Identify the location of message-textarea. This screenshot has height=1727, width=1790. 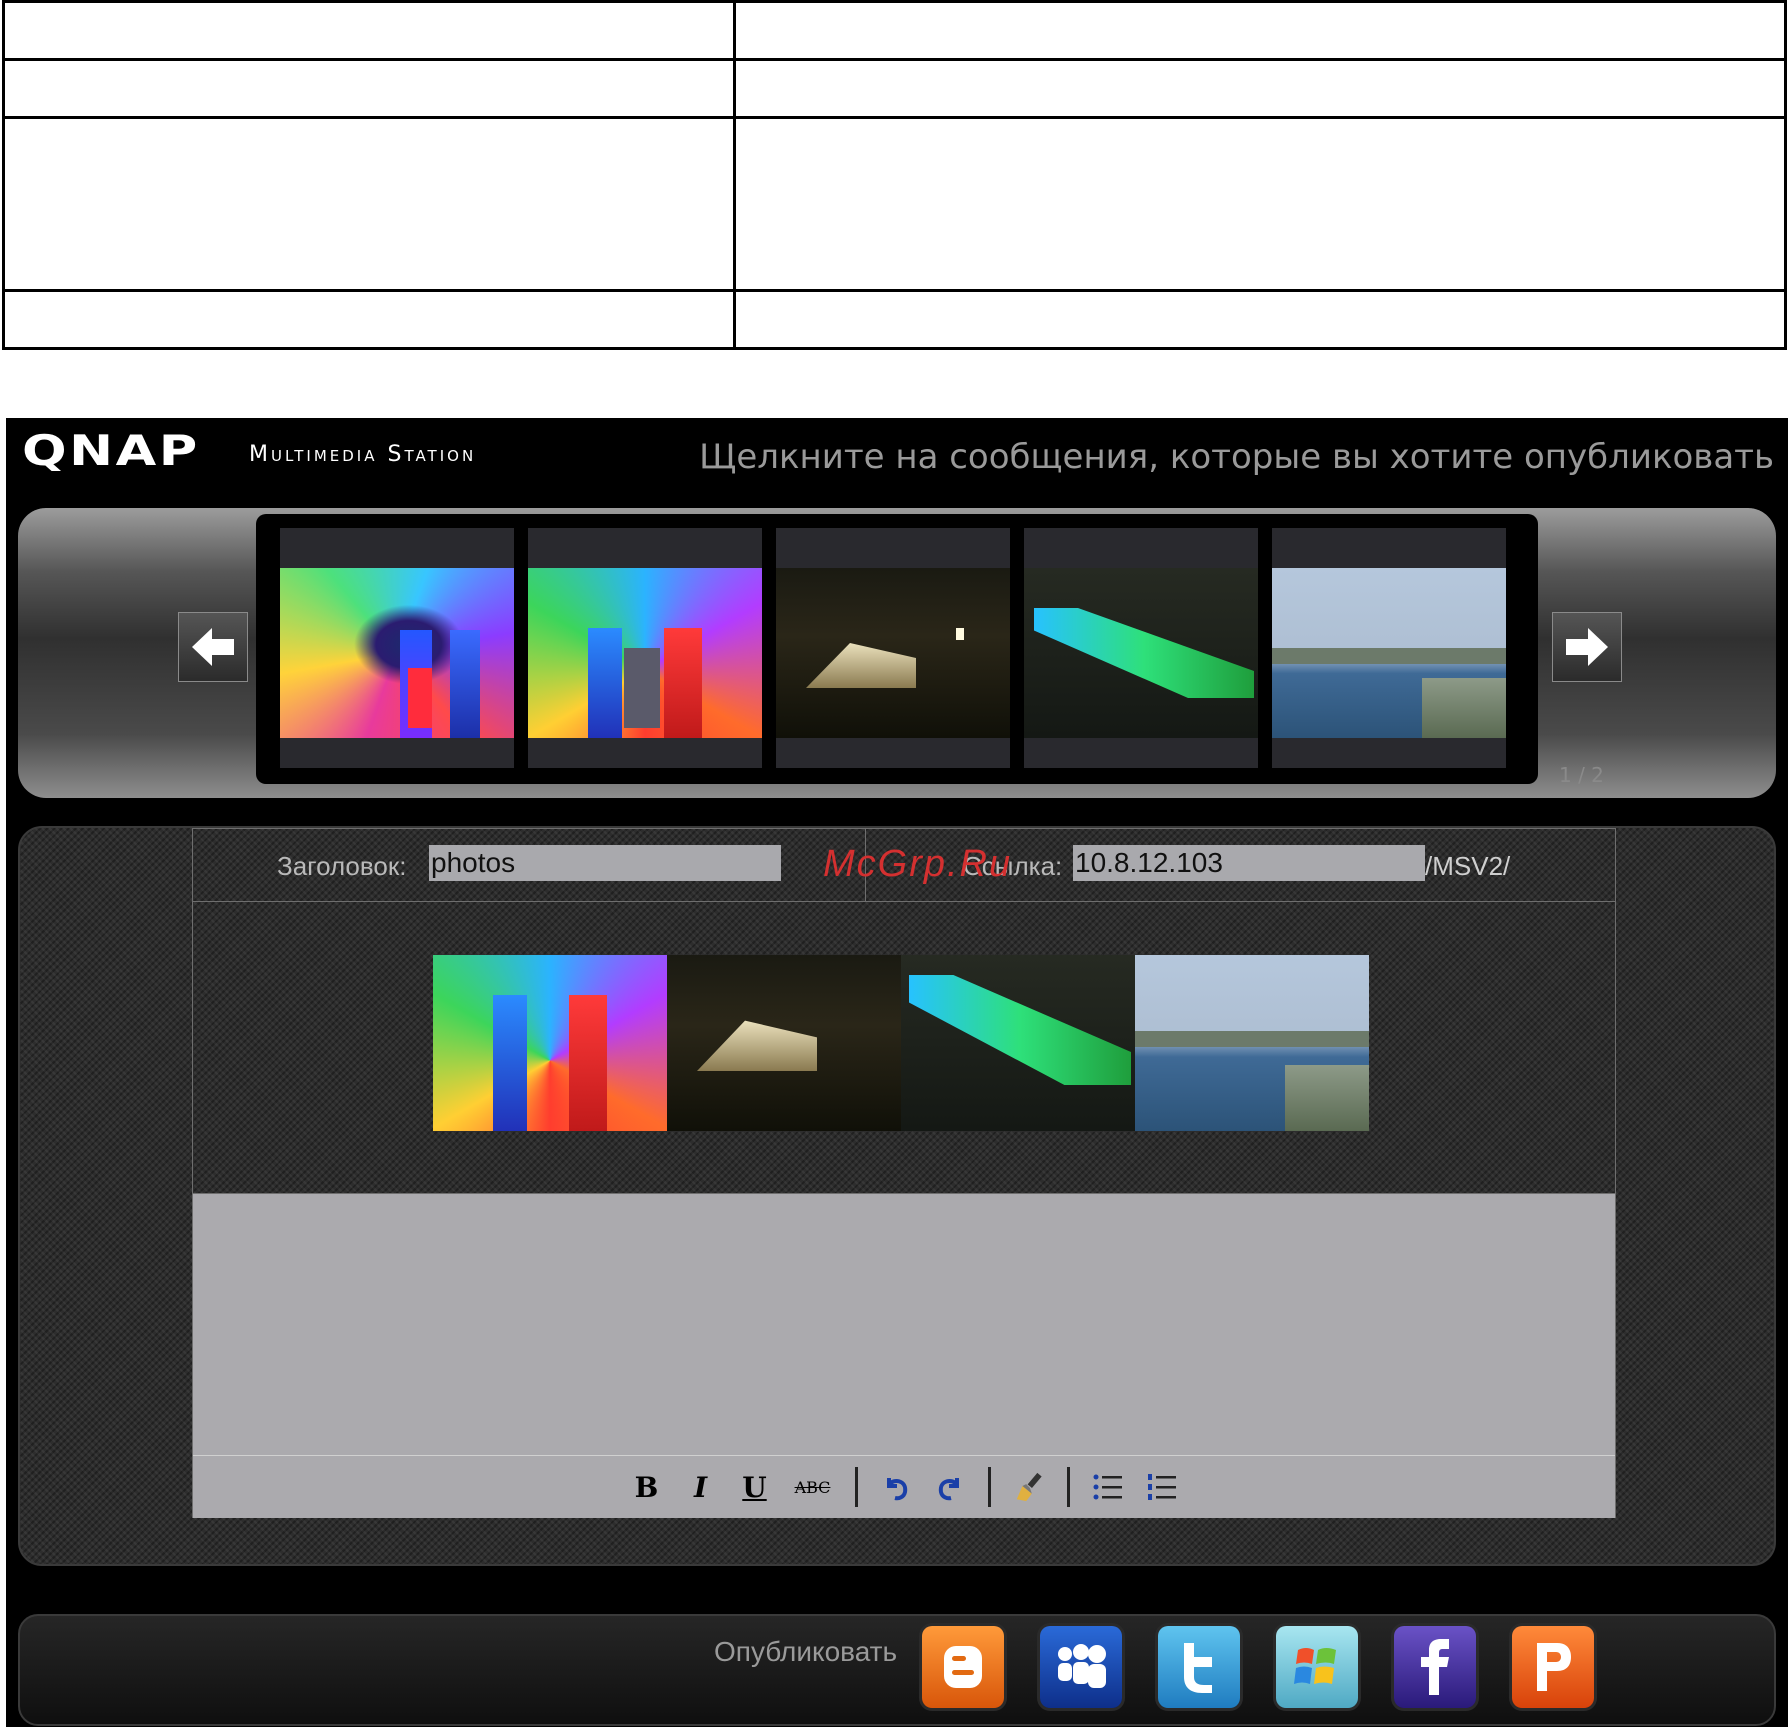
(904, 1324).